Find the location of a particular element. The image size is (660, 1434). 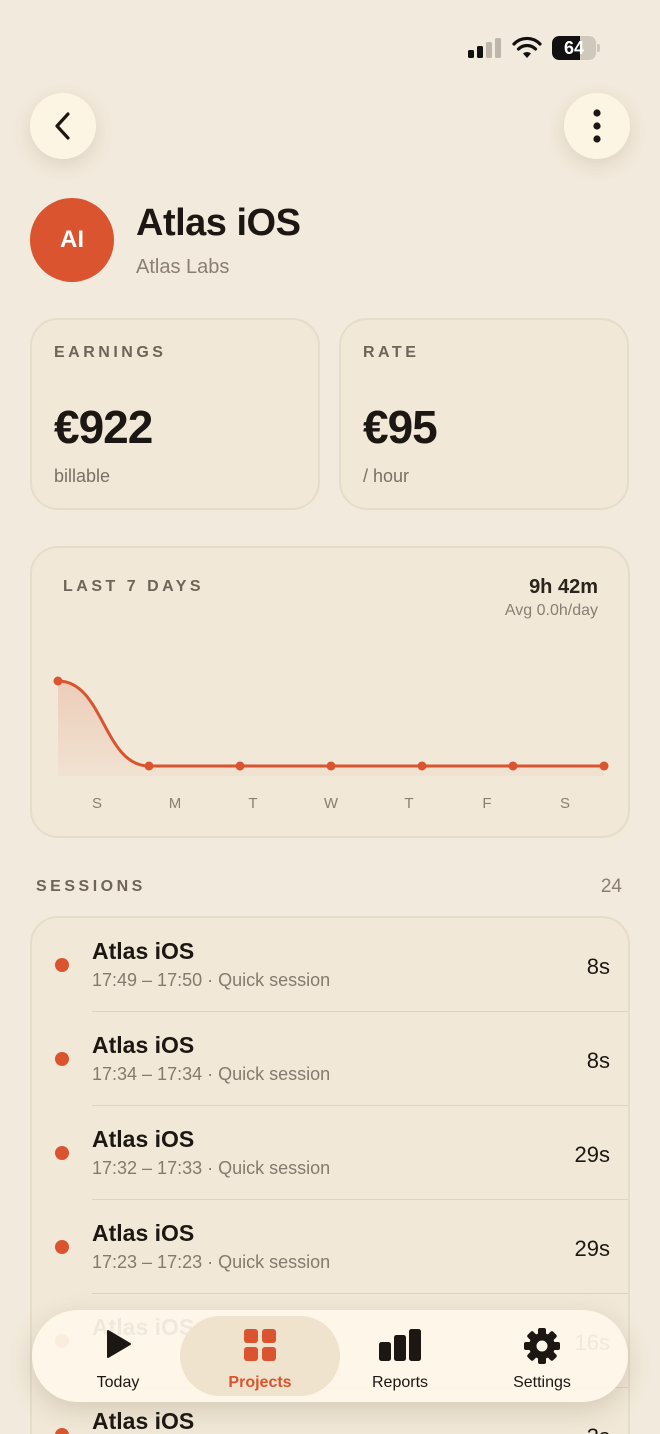

tab-today: Today is located at coordinates (118, 1356).